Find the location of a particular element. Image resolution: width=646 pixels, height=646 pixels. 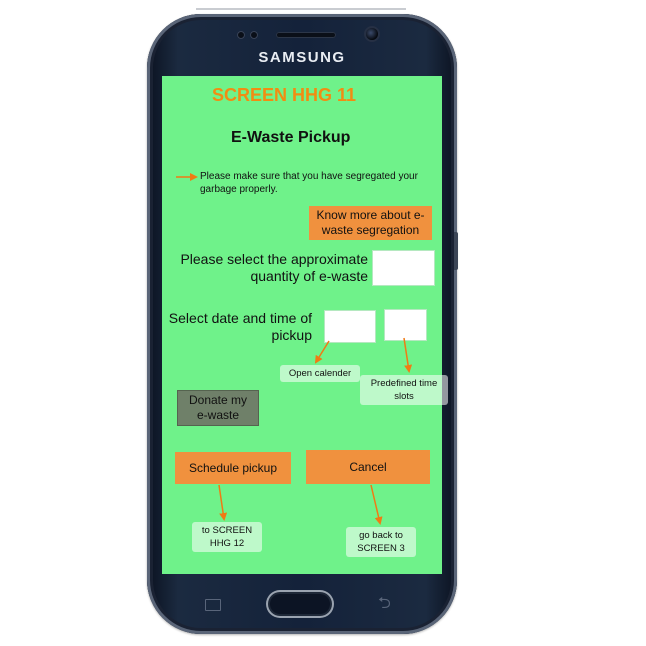

annotation-to-screen: to SCREEN HHG 12 is located at coordinates (227, 537).